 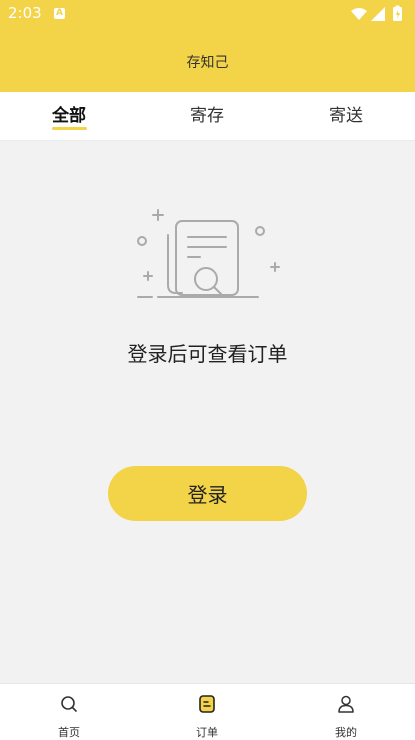 What do you see at coordinates (346, 704) in the screenshot?
I see `user-icon` at bounding box center [346, 704].